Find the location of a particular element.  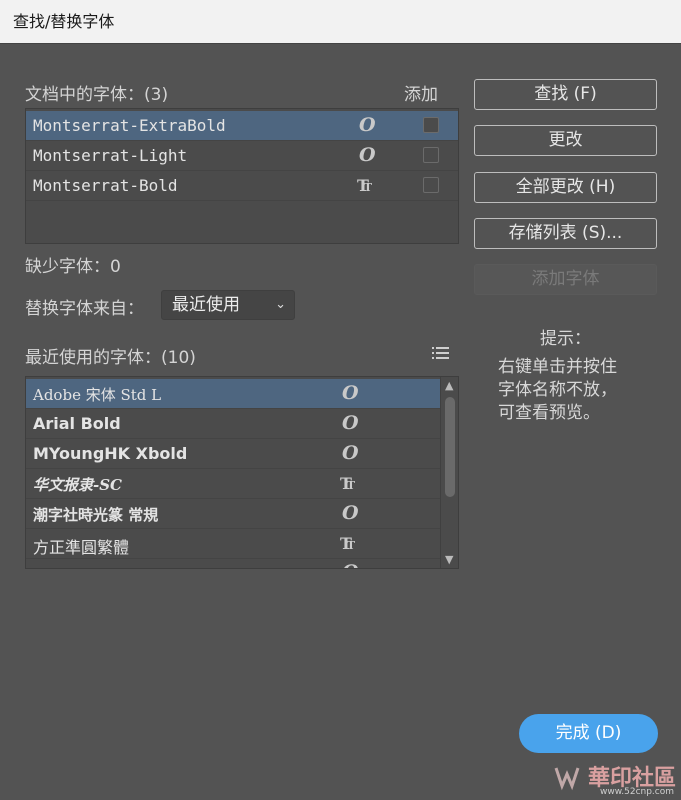

add-column-header: 添加 is located at coordinates (421, 95).